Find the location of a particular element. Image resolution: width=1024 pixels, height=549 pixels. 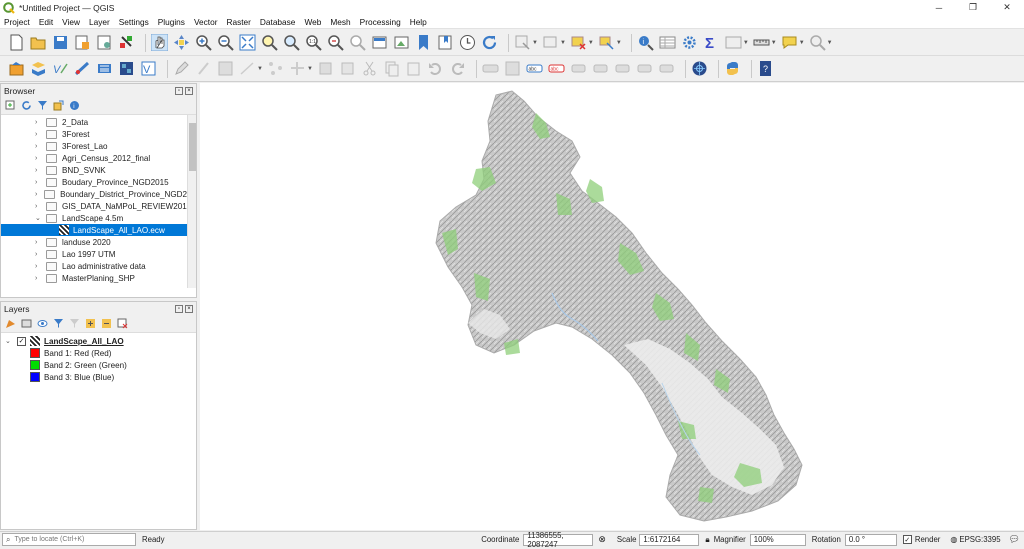

save-project-icon is located at coordinates (60, 42).